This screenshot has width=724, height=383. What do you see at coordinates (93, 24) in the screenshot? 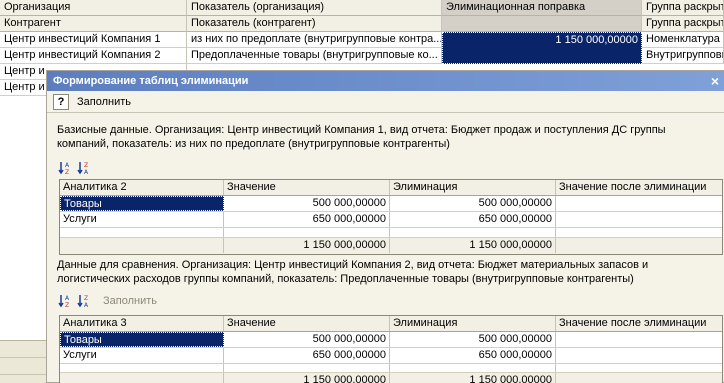
I see `bg-header-counterparty: Контрагент` at bounding box center [93, 24].